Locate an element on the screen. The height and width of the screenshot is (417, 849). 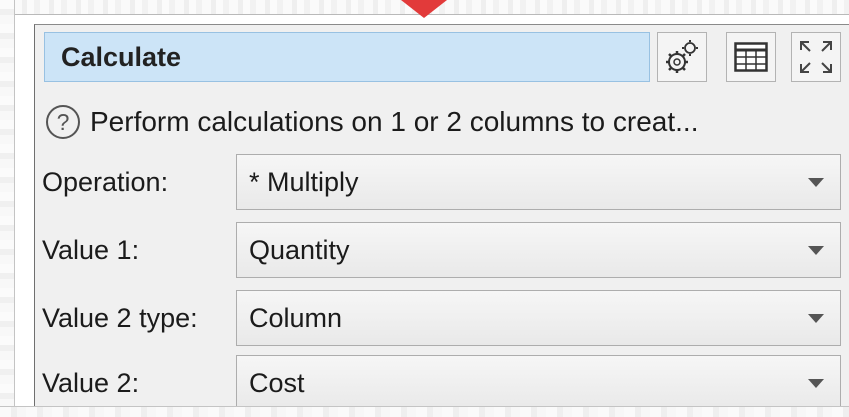
help-icon: ? is located at coordinates (63, 122).